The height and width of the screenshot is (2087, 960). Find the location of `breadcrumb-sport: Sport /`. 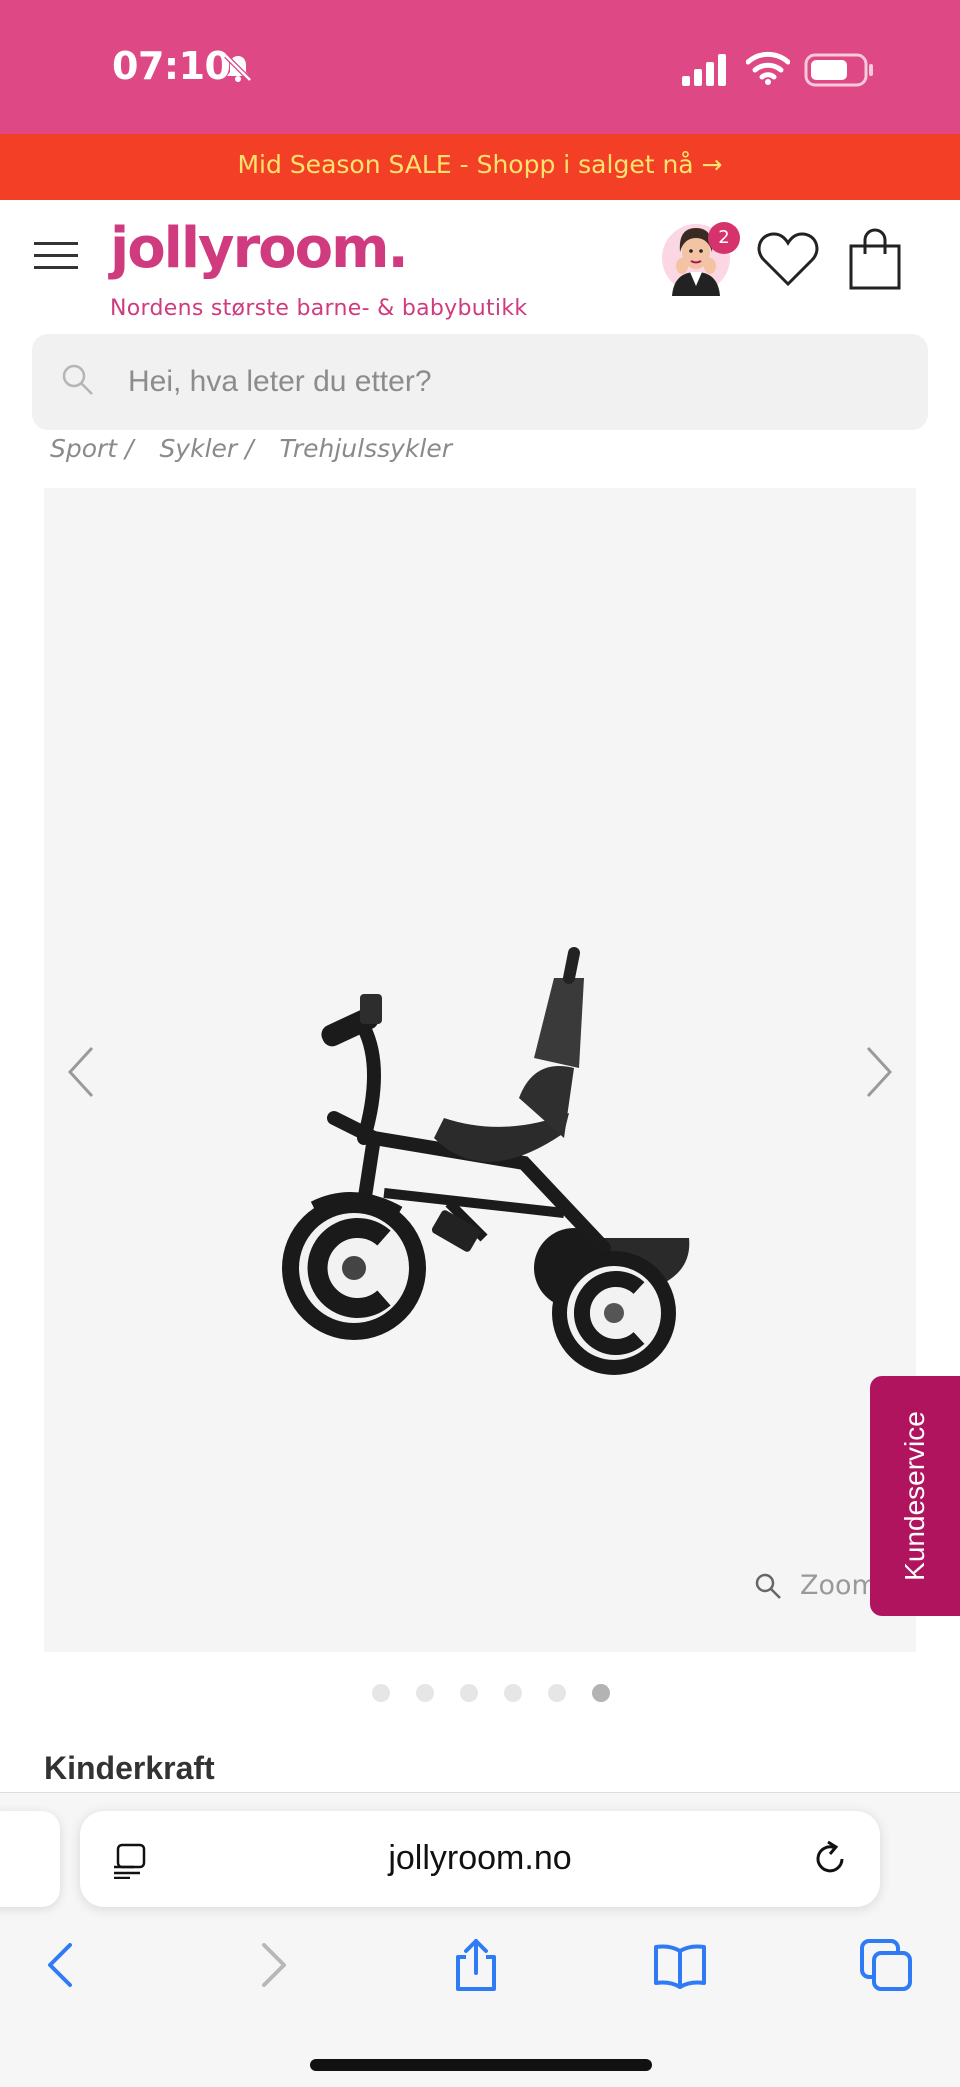

breadcrumb-sport: Sport / is located at coordinates (91, 448).